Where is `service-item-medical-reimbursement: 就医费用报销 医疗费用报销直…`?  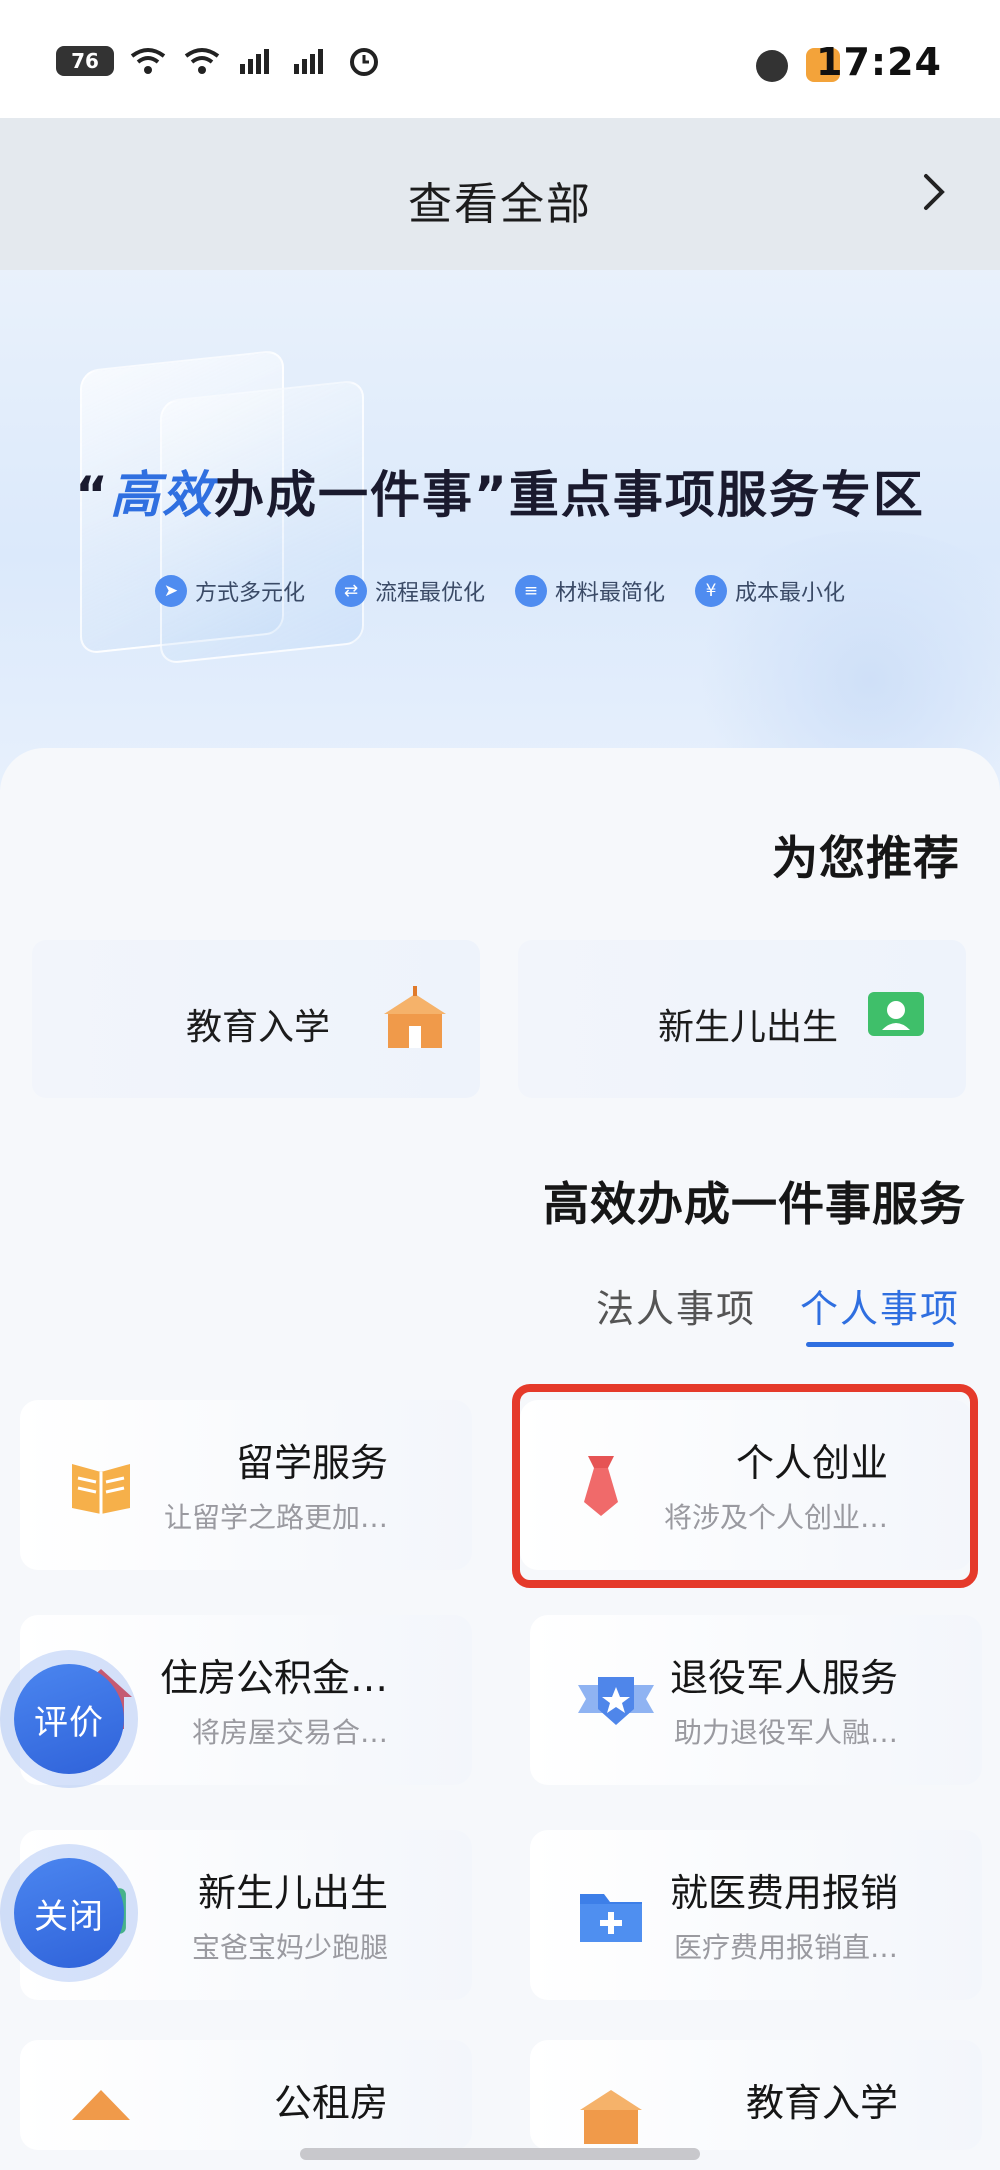
service-item-medical-reimbursement: 就医费用报销 医疗费用报销直… is located at coordinates (756, 1915).